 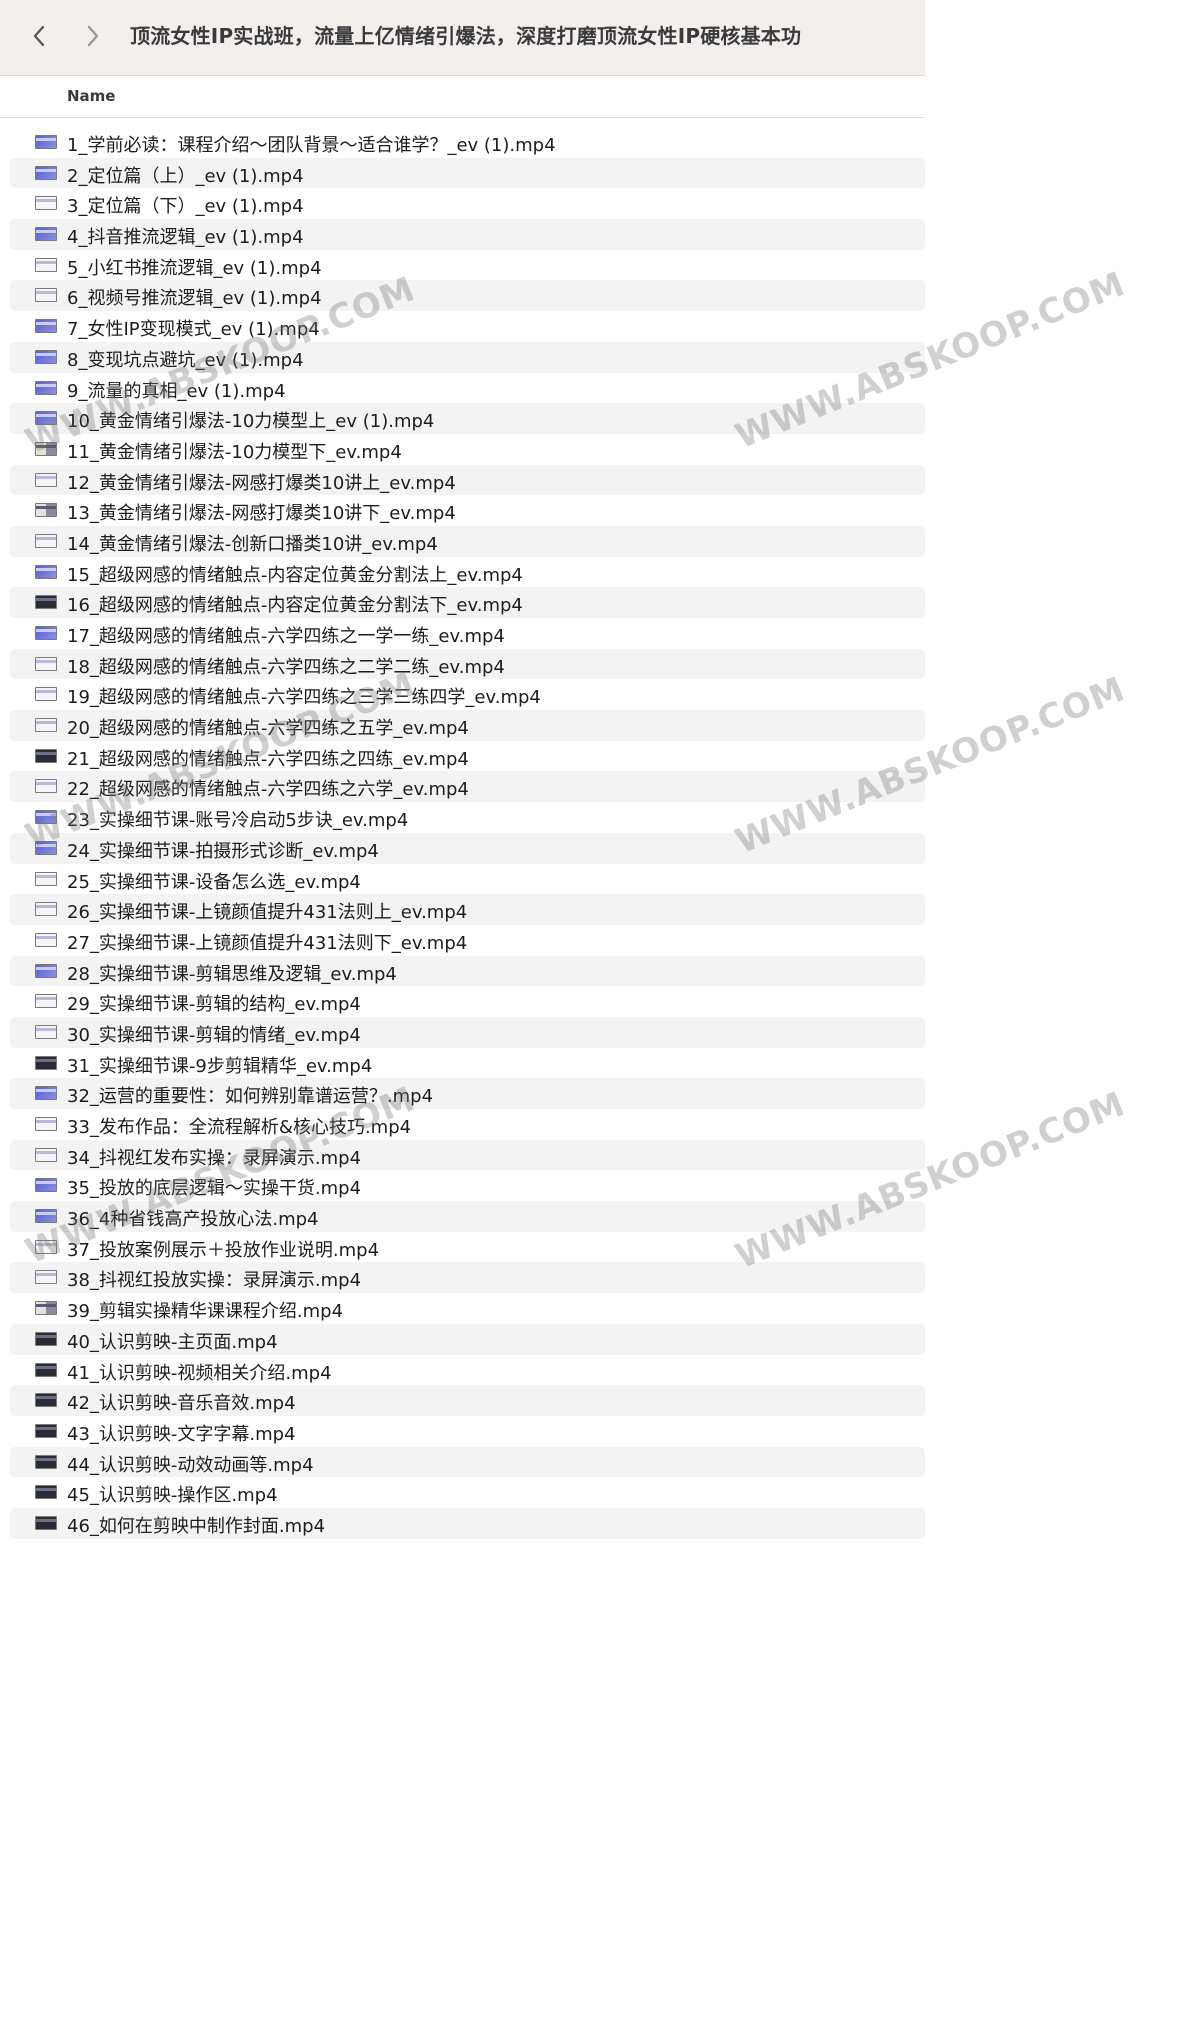 I want to click on file-name: 38_抖视红投放实操：录屏演示.mp4, so click(x=214, y=1281).